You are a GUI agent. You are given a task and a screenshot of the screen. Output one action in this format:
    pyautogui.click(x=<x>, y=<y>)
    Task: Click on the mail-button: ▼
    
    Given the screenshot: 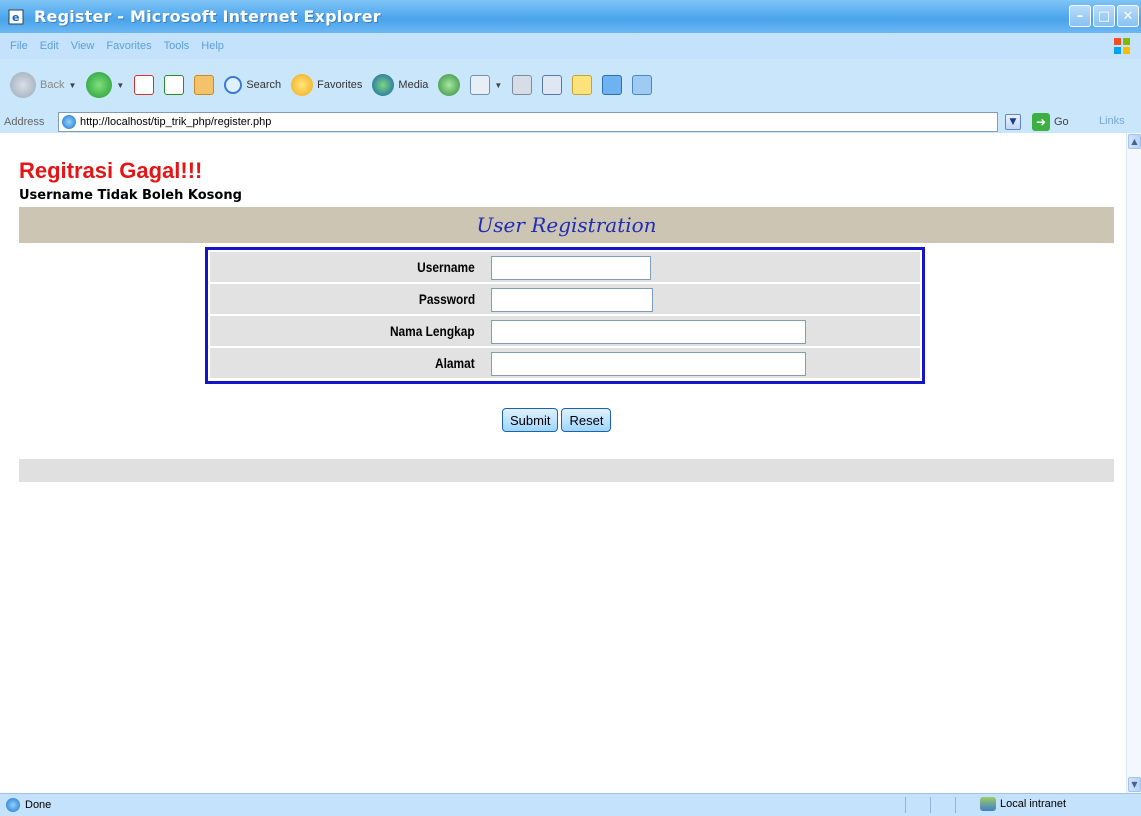 What is the action you would take?
    pyautogui.click(x=486, y=85)
    